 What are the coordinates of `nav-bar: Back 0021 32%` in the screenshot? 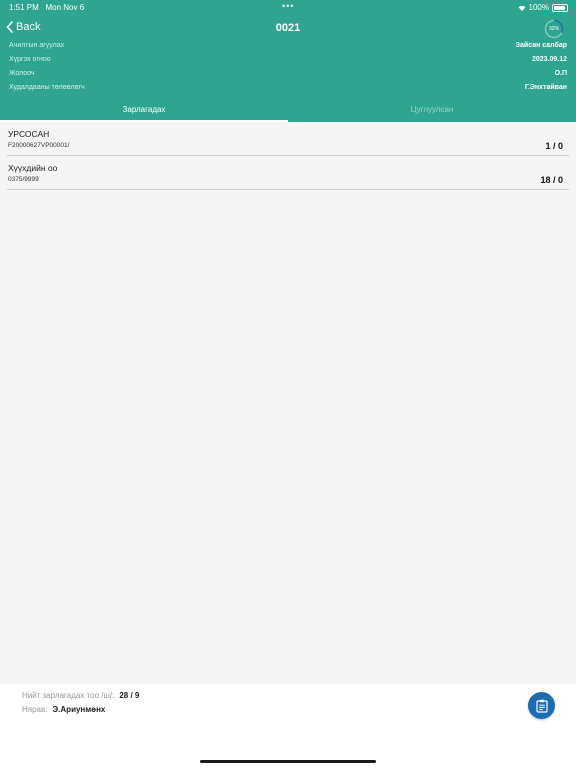 It's located at (288, 29).